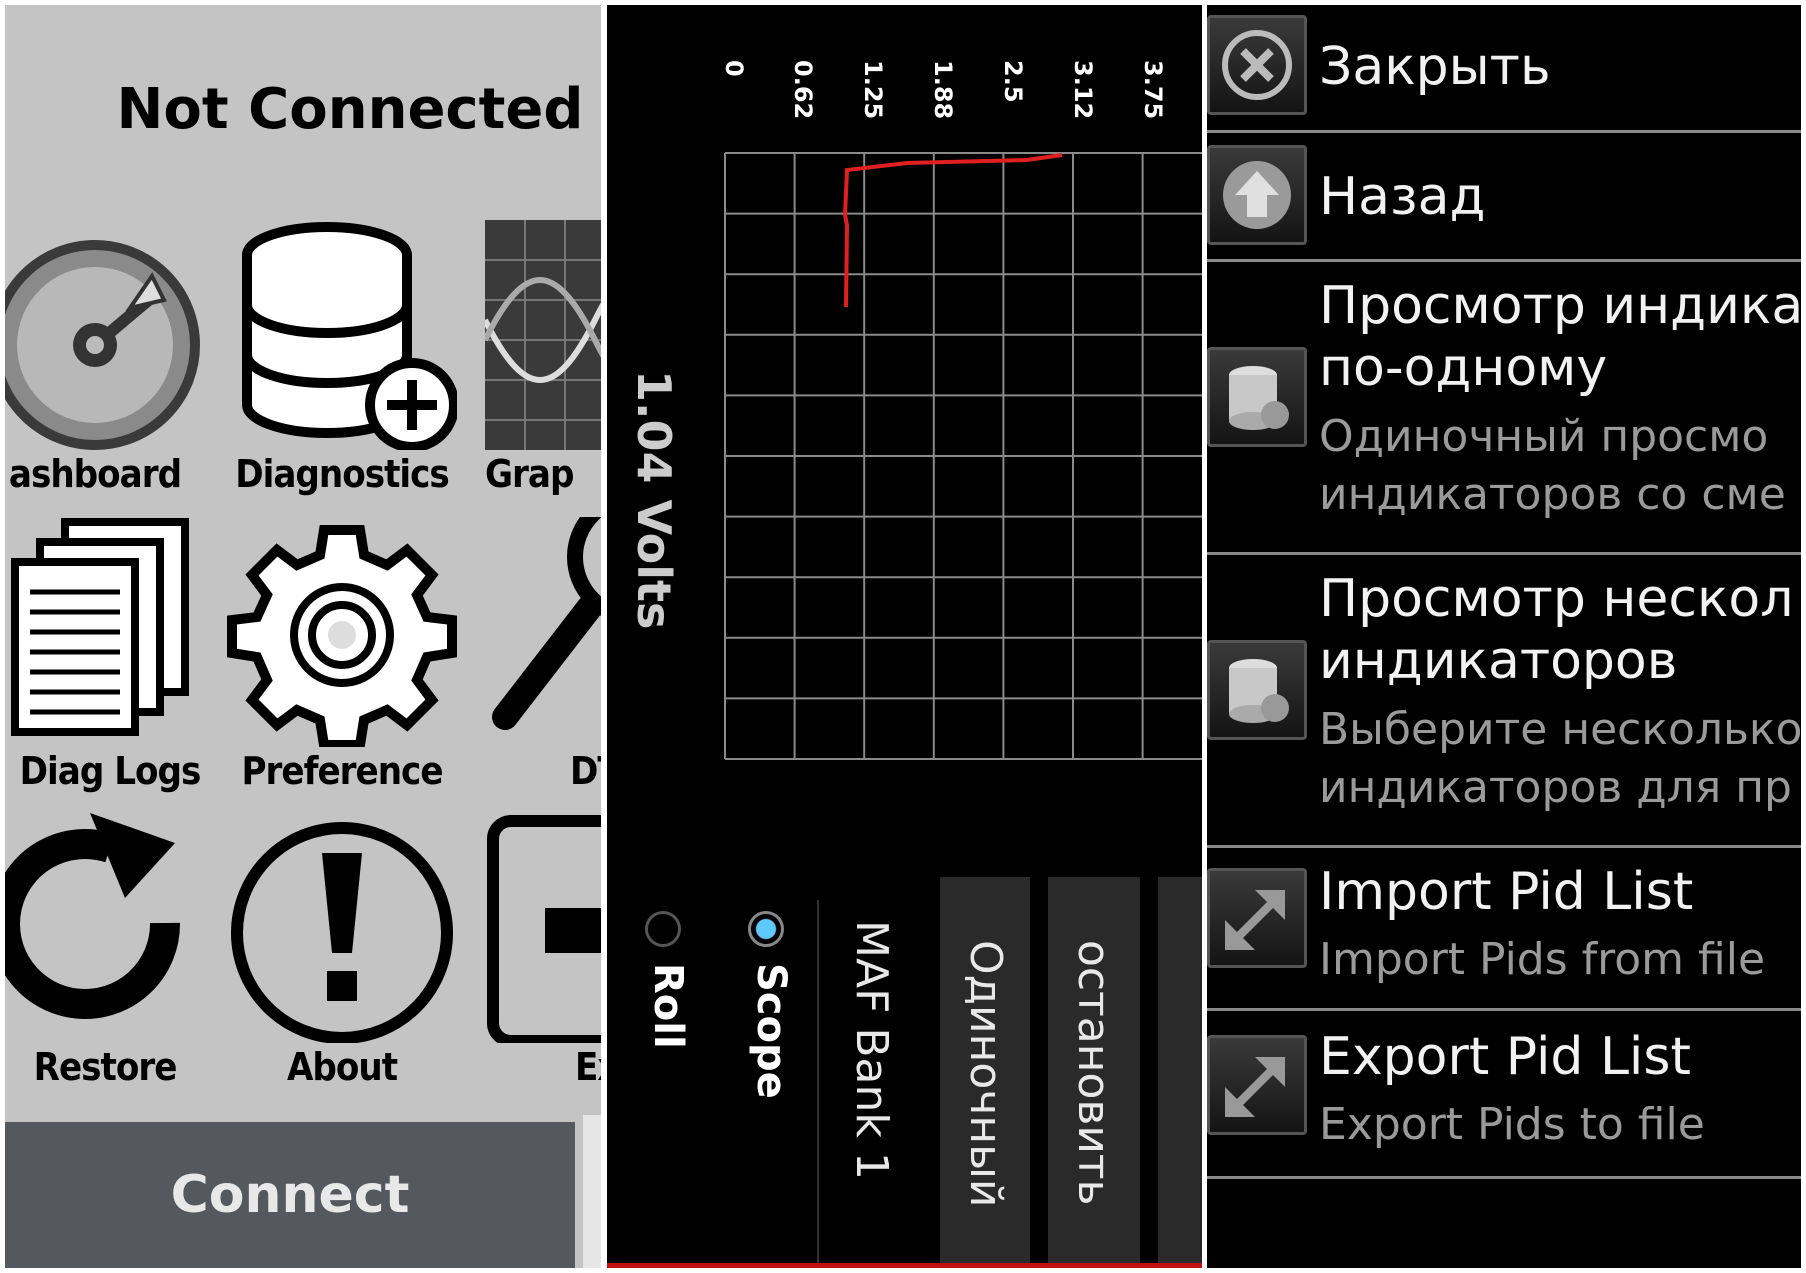 This screenshot has height=1273, width=1806. What do you see at coordinates (904, 1265) in the screenshot?
I see `bottom-accent` at bounding box center [904, 1265].